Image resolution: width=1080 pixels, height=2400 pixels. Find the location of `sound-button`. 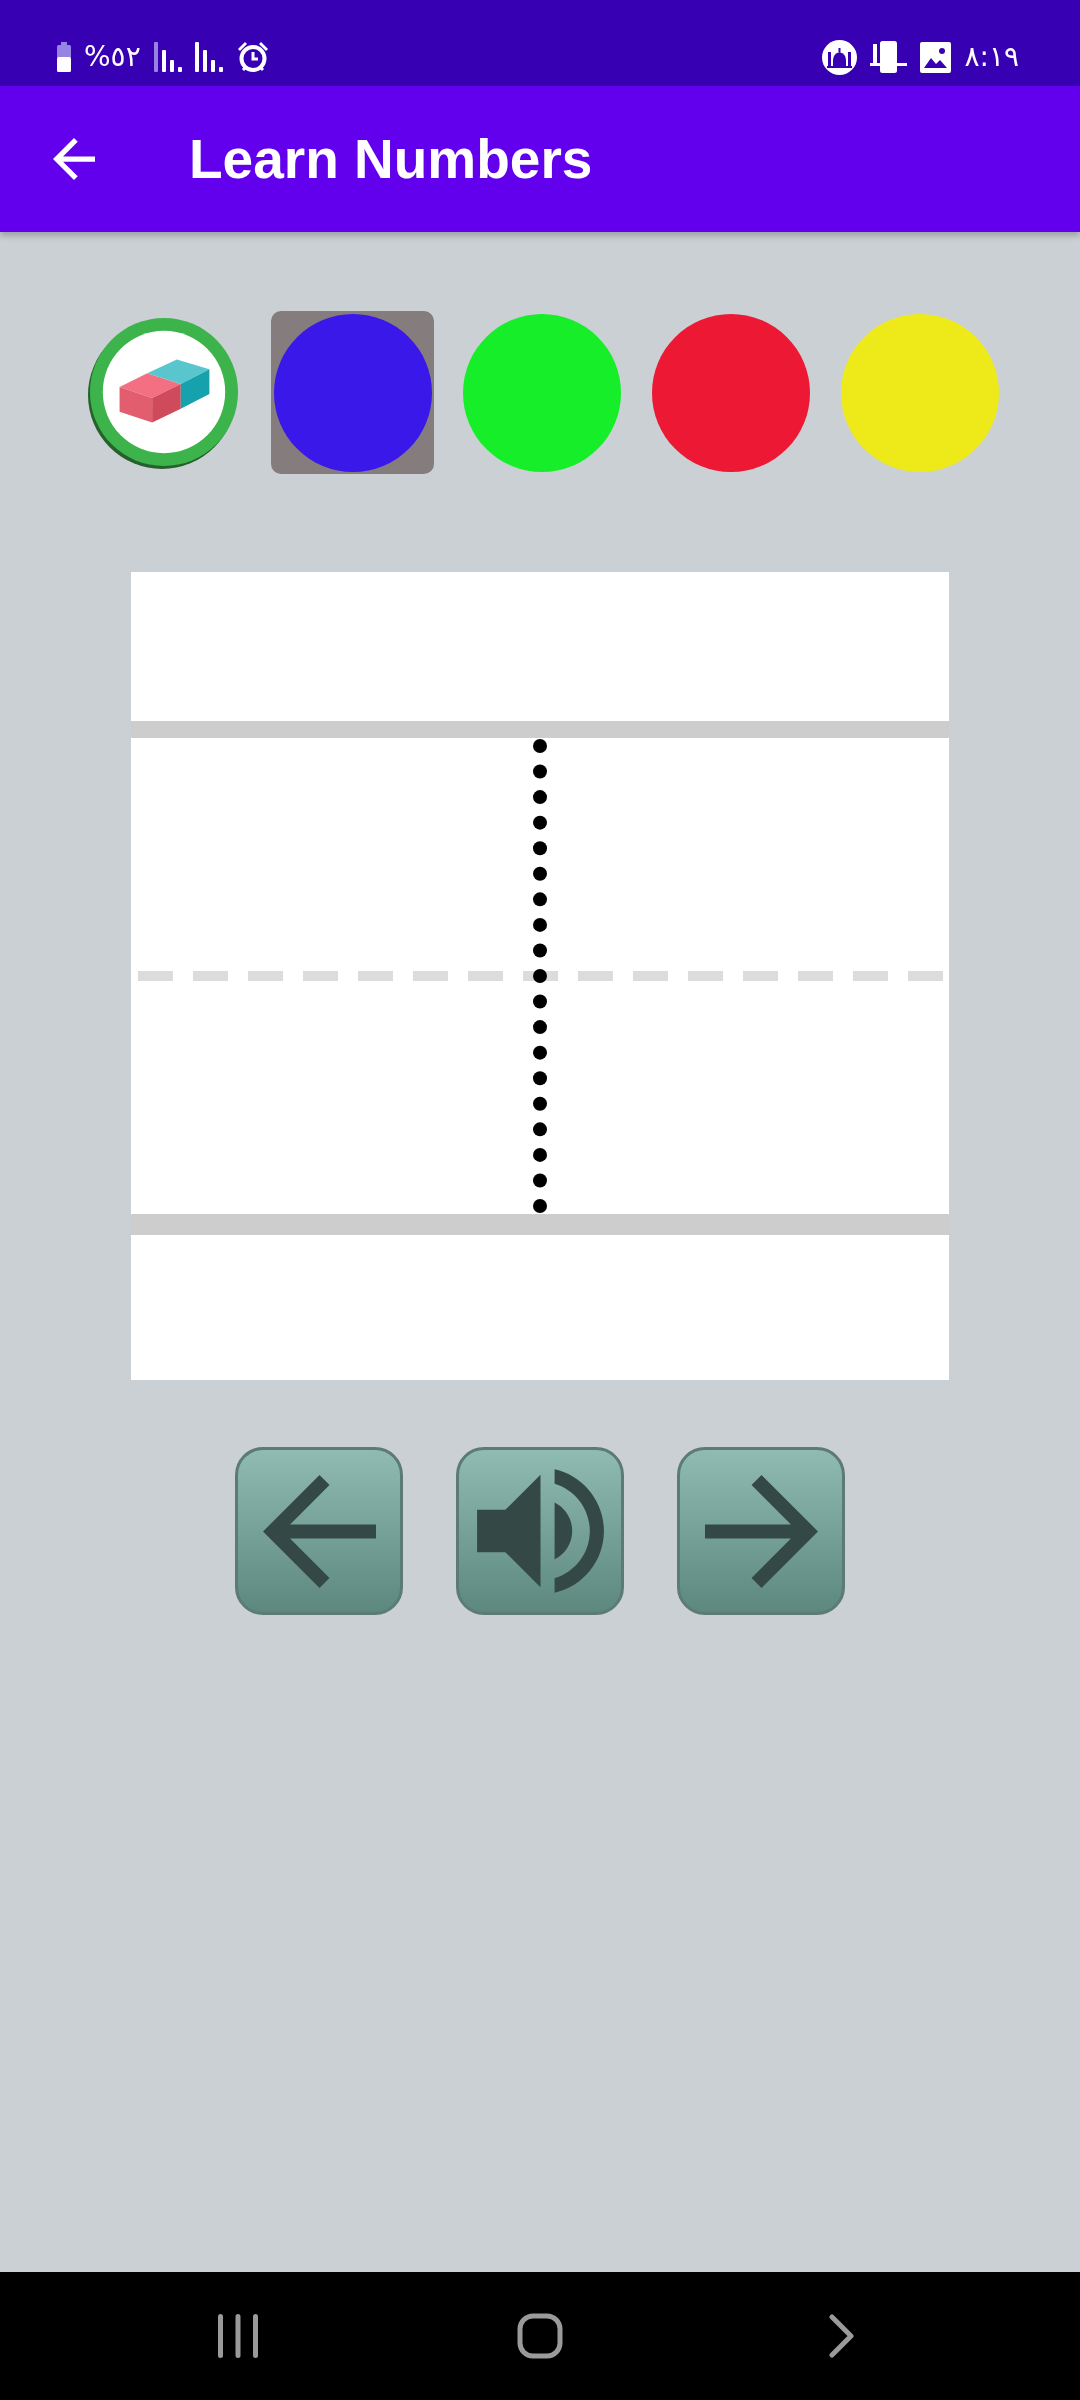

sound-button is located at coordinates (540, 1531).